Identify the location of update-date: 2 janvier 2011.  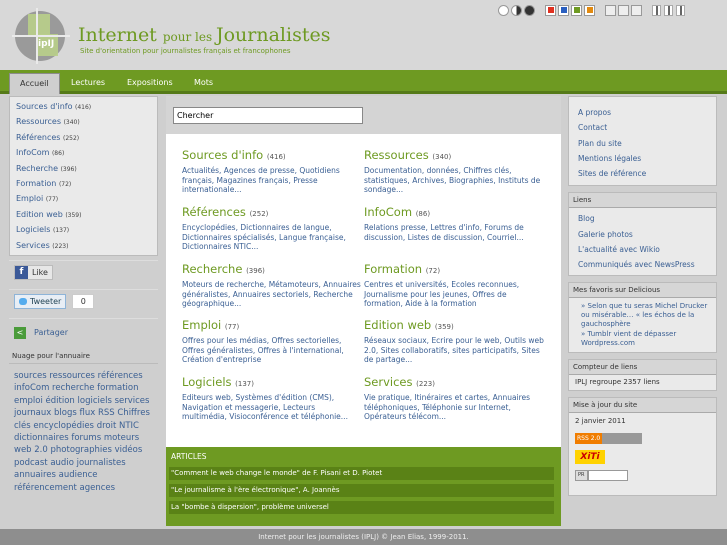
(600, 420).